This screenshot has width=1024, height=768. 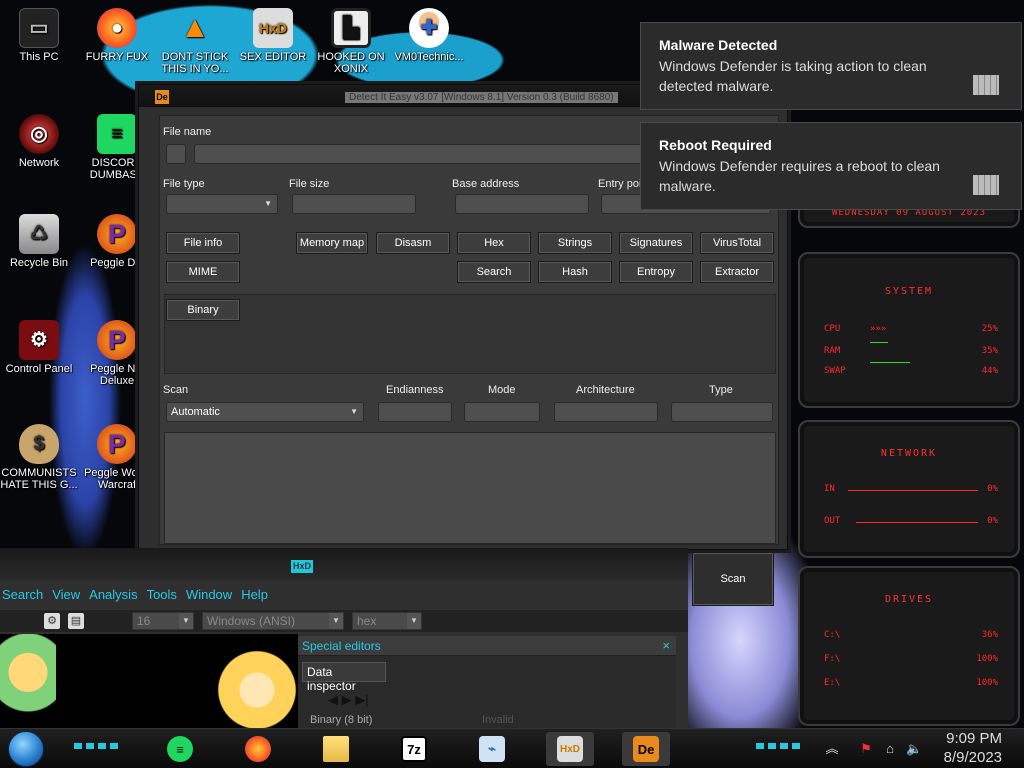 I want to click on hxd-titlebar: HxD, so click(x=344, y=565).